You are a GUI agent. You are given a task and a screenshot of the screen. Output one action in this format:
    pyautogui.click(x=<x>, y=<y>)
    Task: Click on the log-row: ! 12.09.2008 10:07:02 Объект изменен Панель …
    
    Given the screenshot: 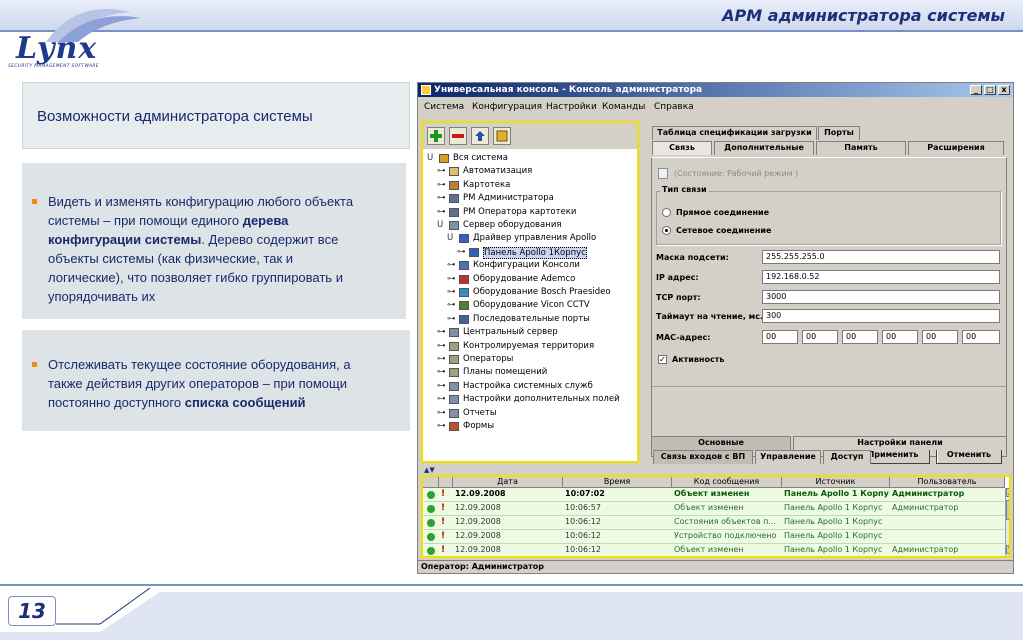 What is the action you would take?
    pyautogui.click(x=714, y=495)
    